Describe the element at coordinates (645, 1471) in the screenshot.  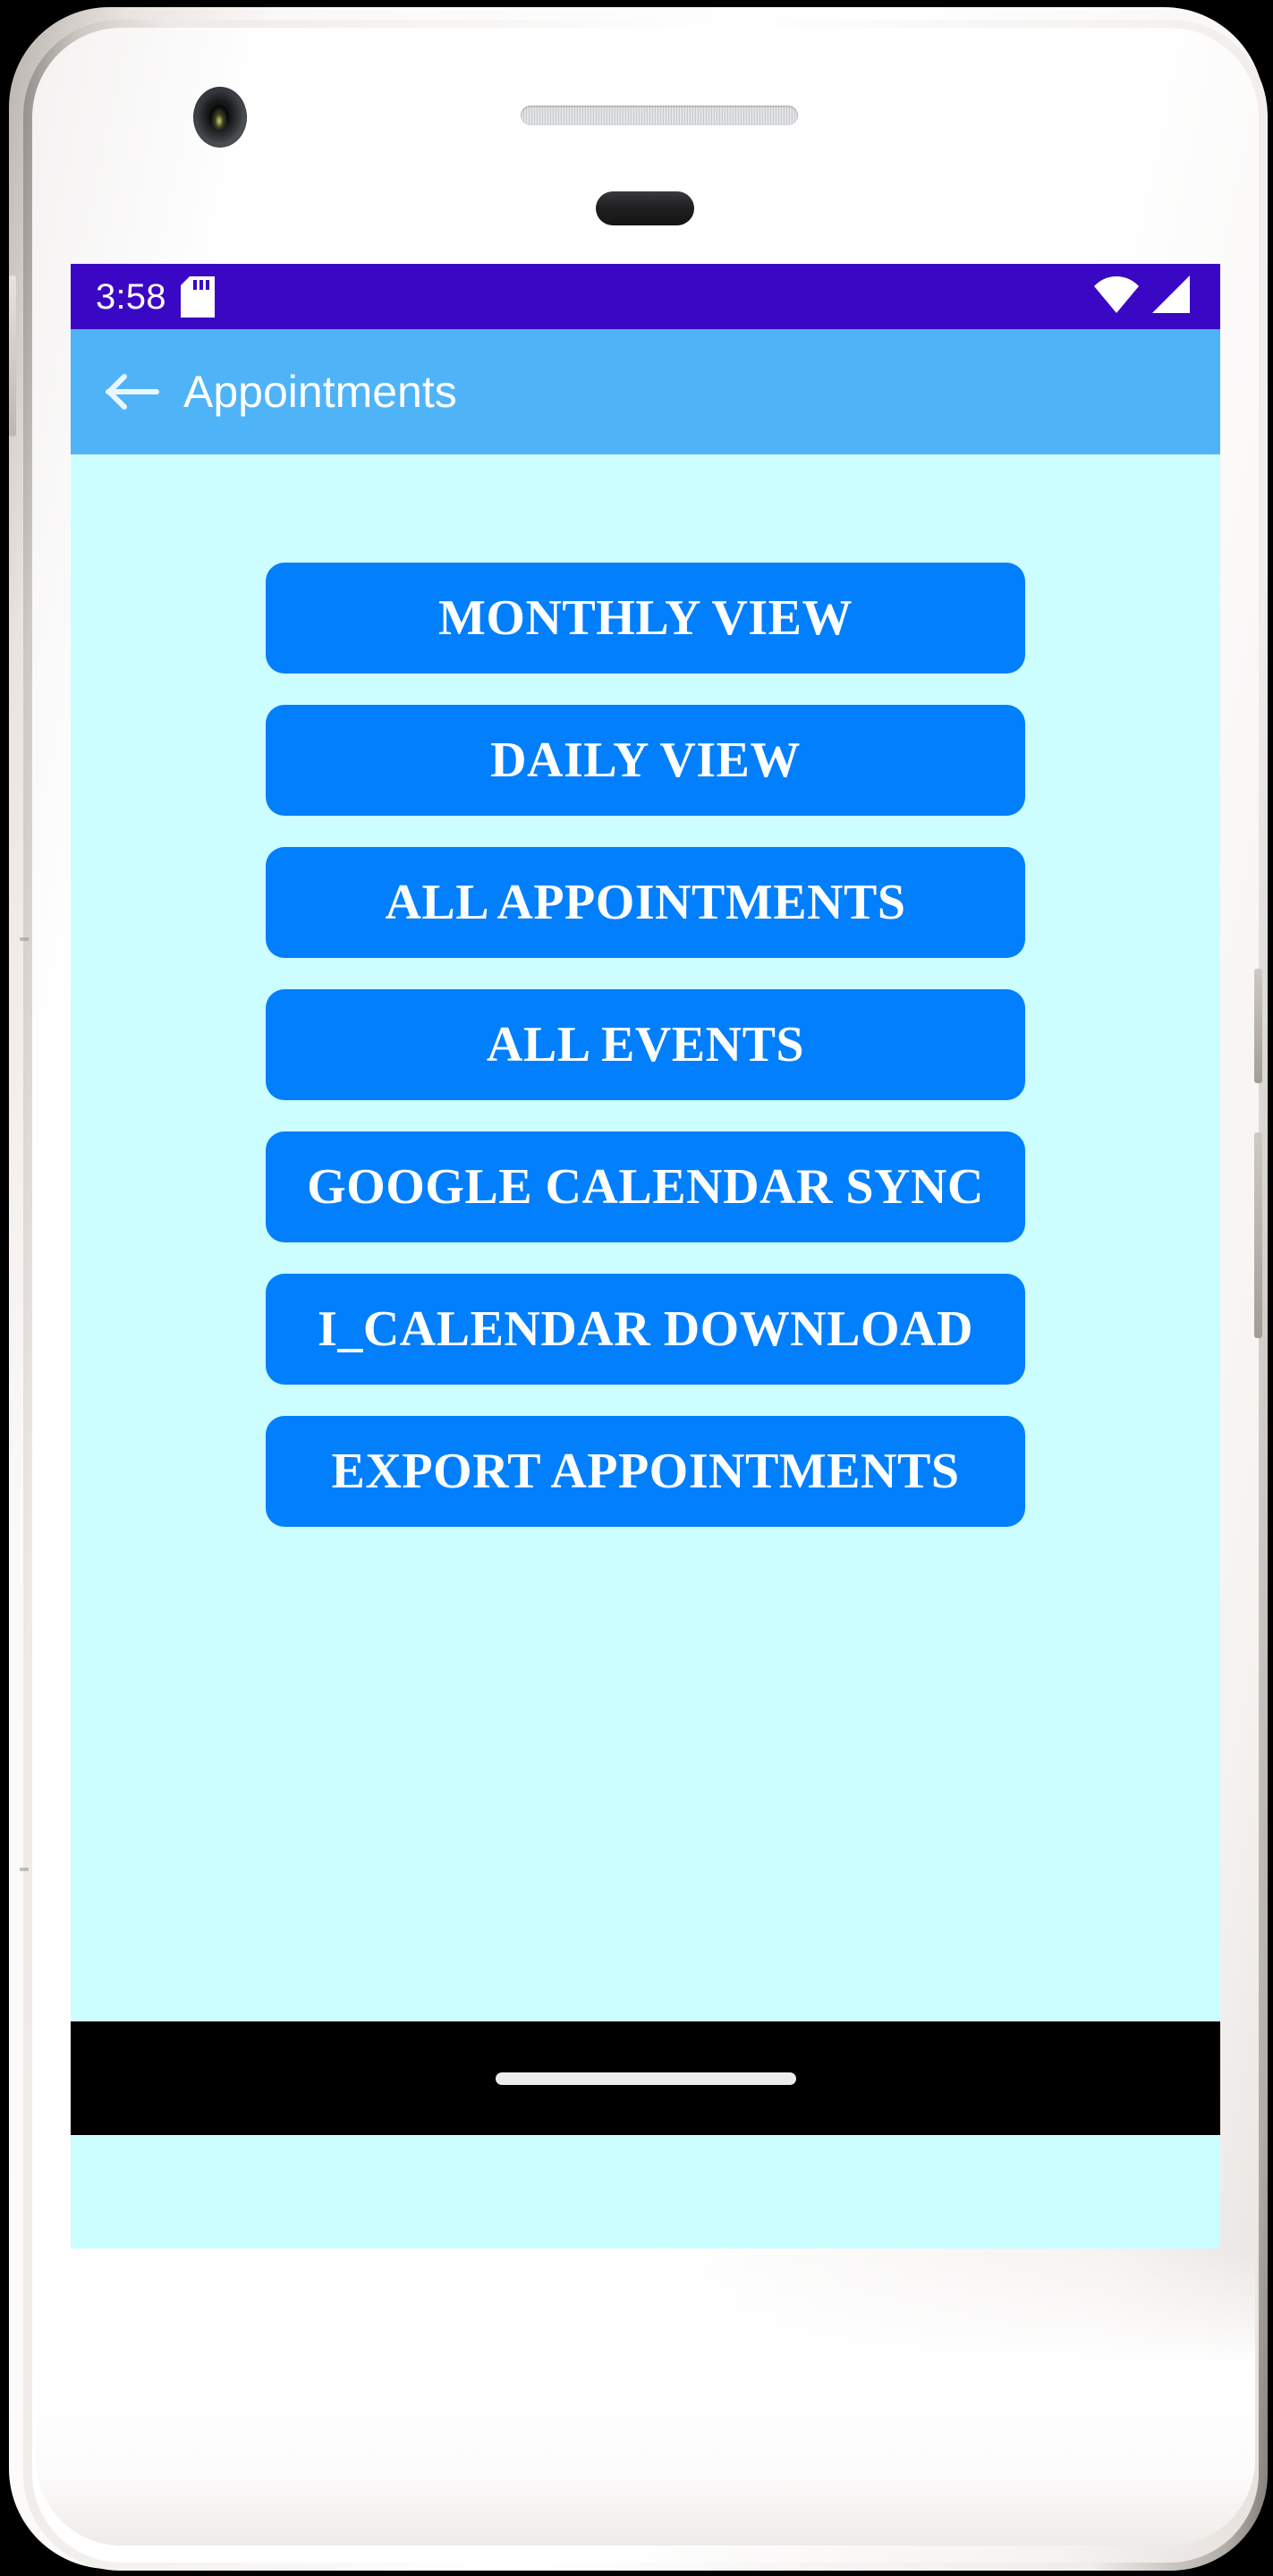
I see `export-appointments-button: EXPORT APPOINTMENTS` at that location.